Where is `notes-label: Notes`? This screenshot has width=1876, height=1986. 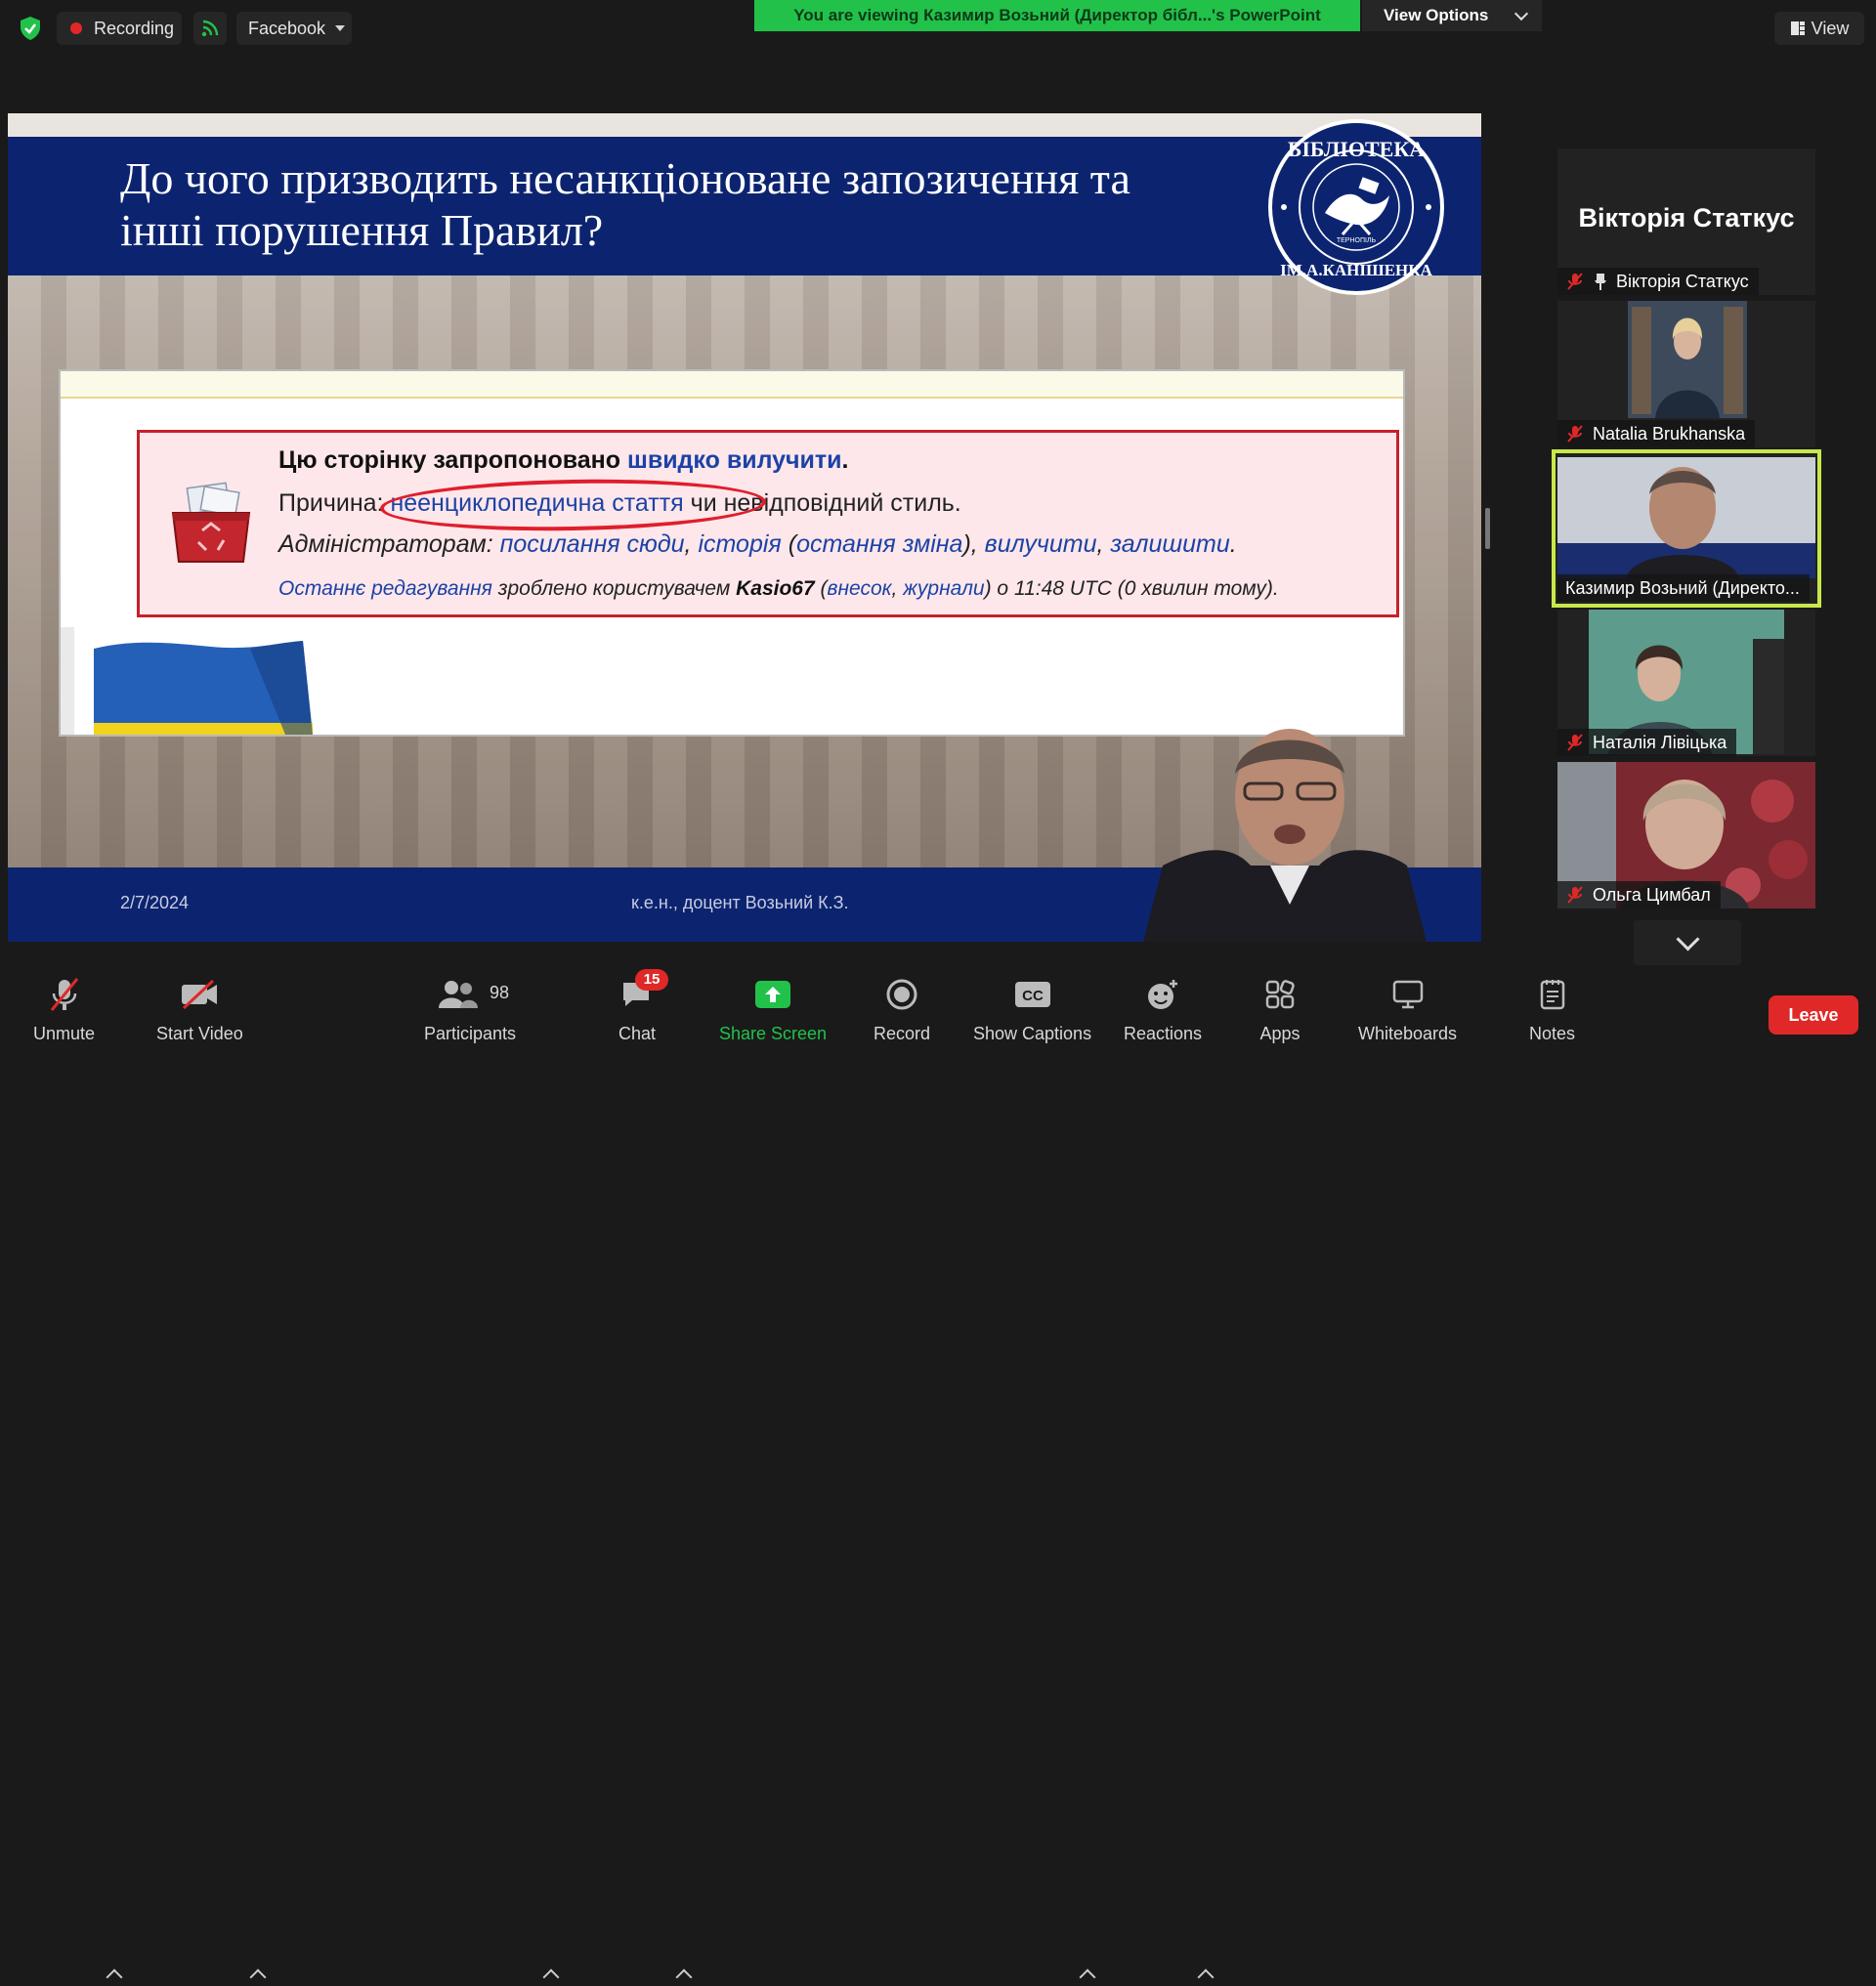 notes-label: Notes is located at coordinates (1552, 1033).